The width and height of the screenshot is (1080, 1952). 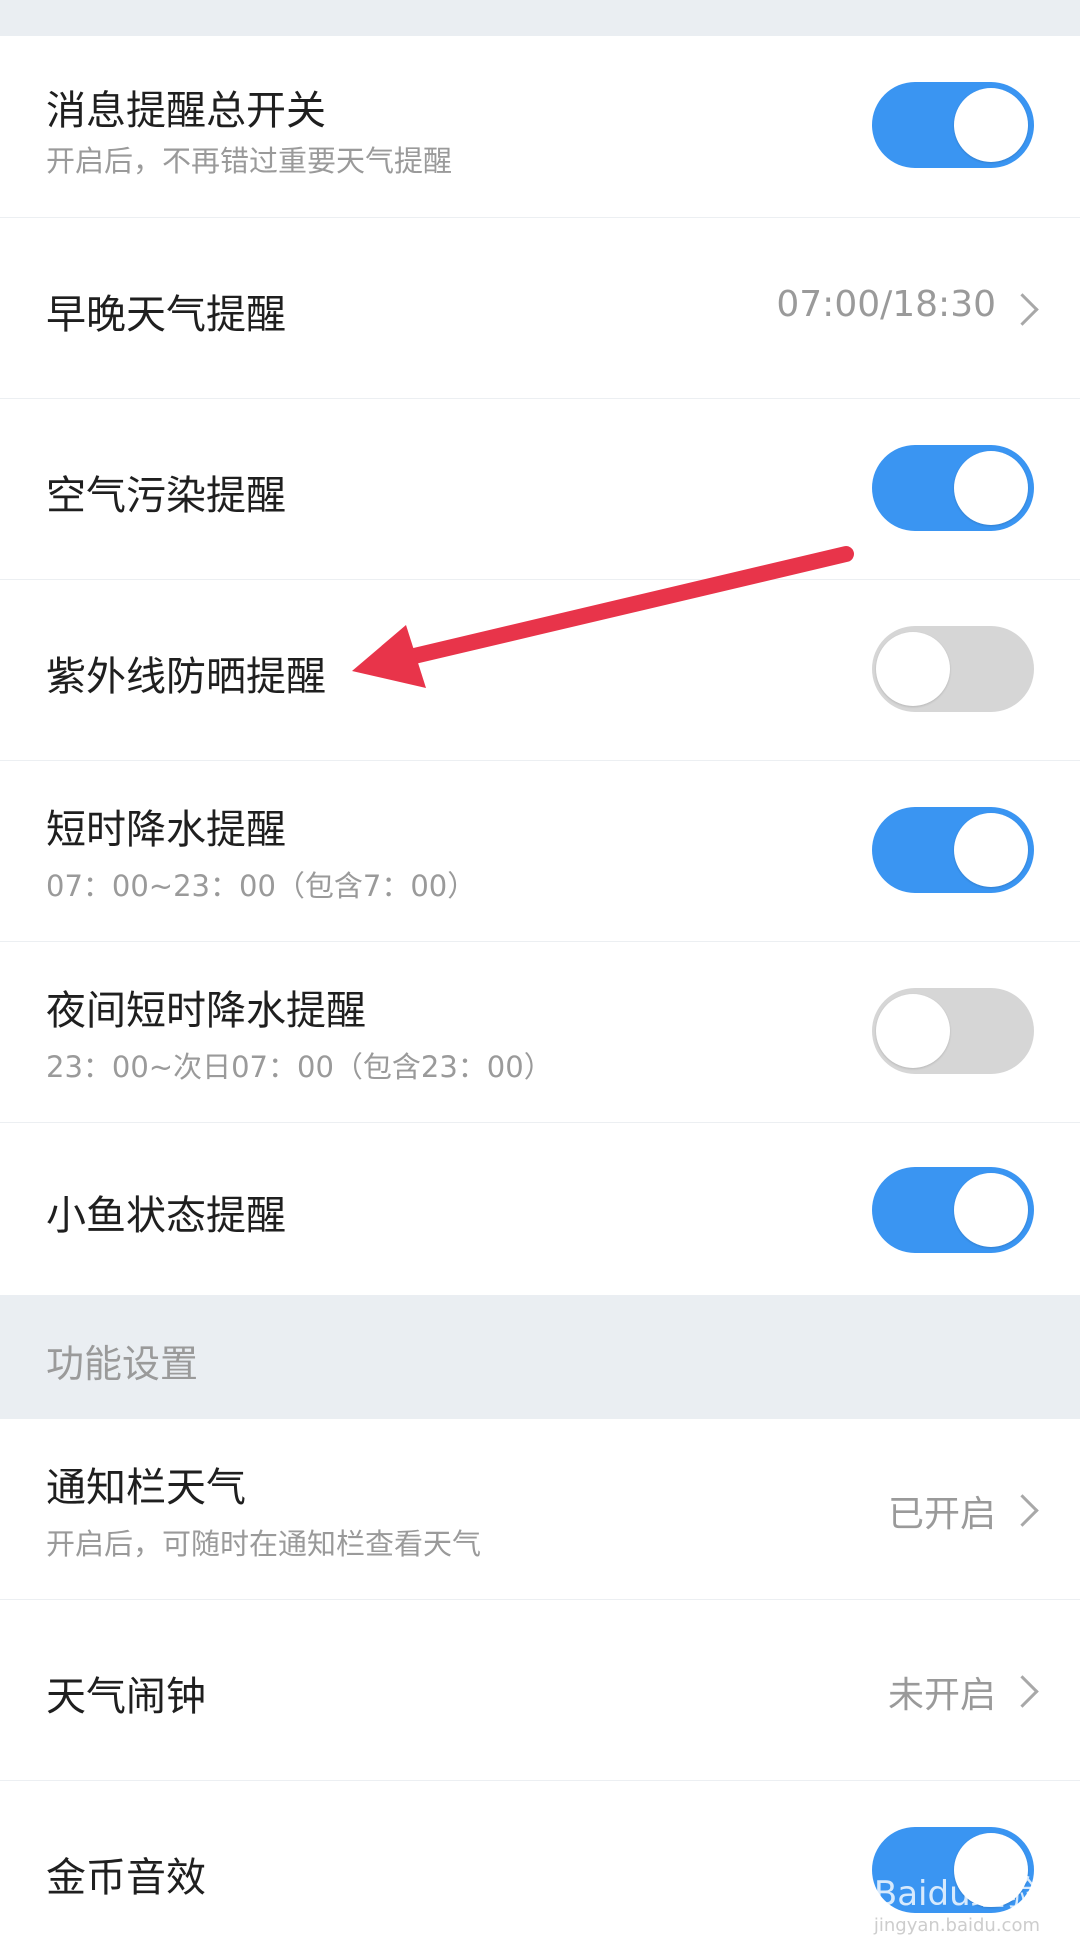 I want to click on setting-row-morning-evening: 早晚天气提醒 07:00/18:30, so click(x=540, y=308).